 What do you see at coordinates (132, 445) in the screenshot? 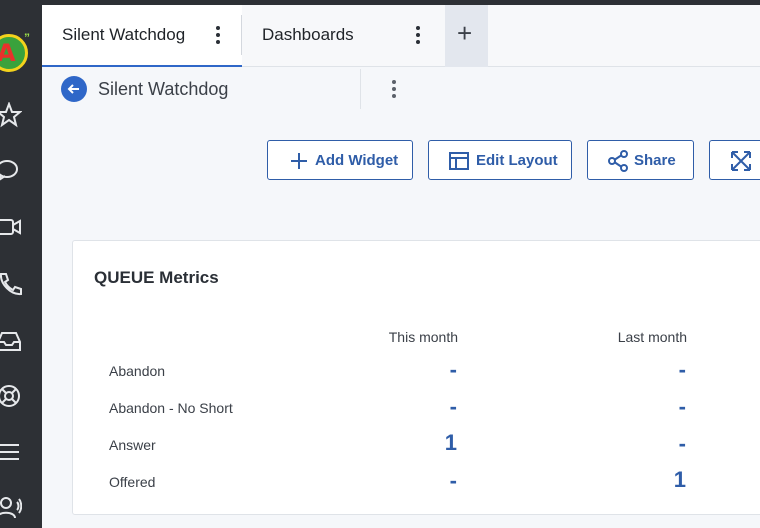
I see `row-label: Answer` at bounding box center [132, 445].